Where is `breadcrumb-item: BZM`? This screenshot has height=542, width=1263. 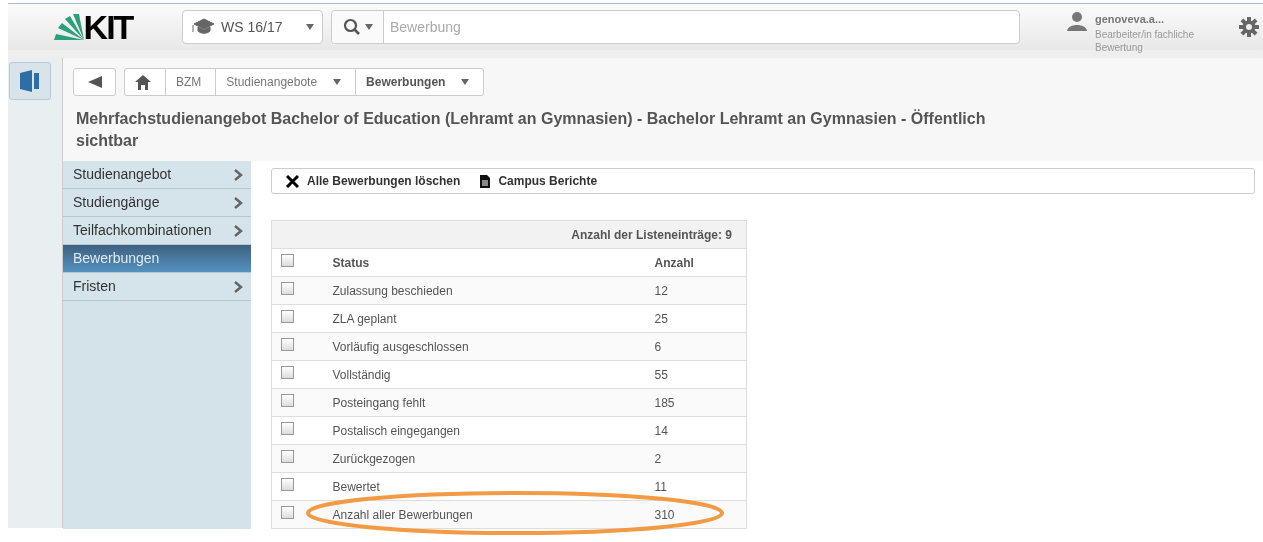 breadcrumb-item: BZM is located at coordinates (191, 82).